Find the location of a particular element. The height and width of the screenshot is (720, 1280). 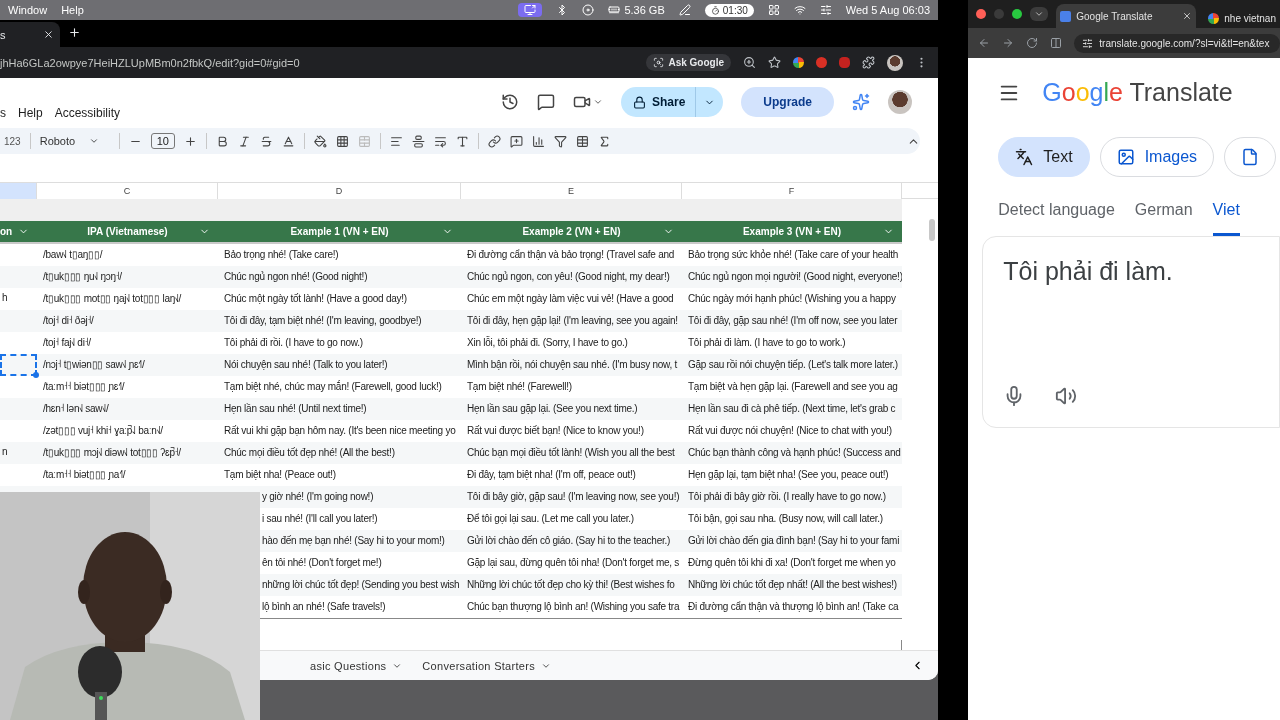

fill-color-icon is located at coordinates (320, 141).